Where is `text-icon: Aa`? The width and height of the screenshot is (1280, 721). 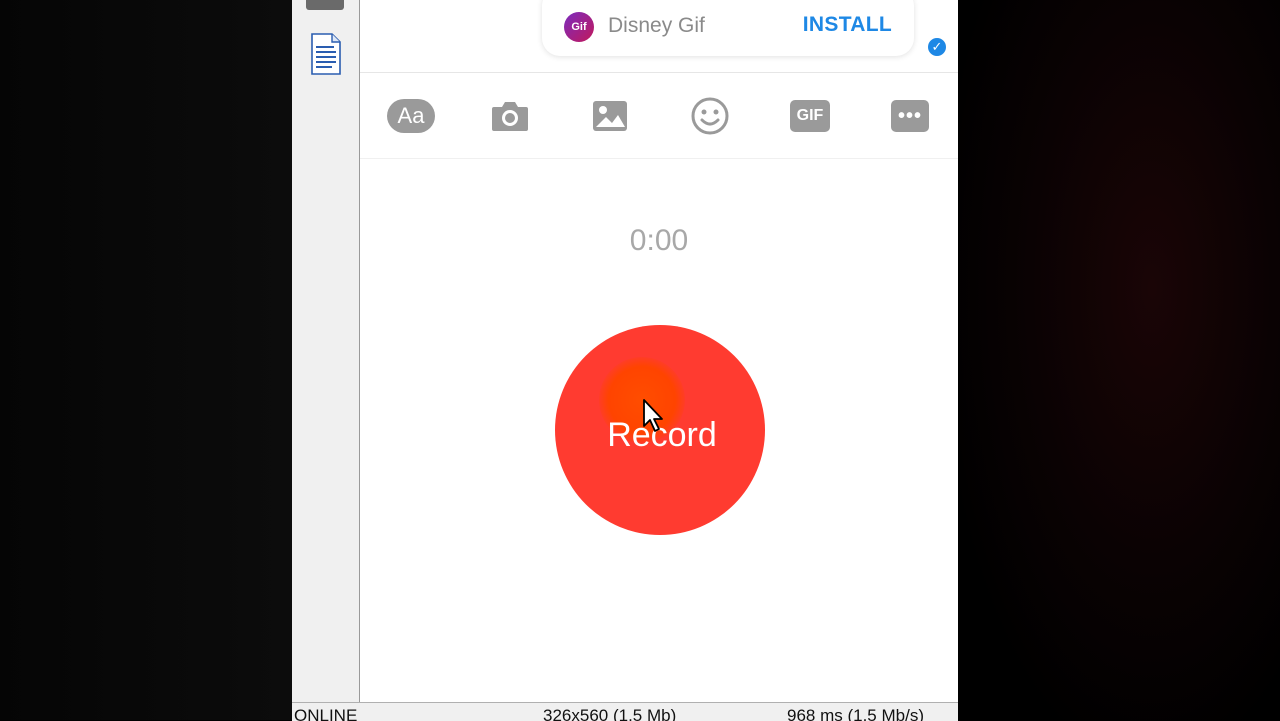
text-icon: Aa is located at coordinates (411, 116).